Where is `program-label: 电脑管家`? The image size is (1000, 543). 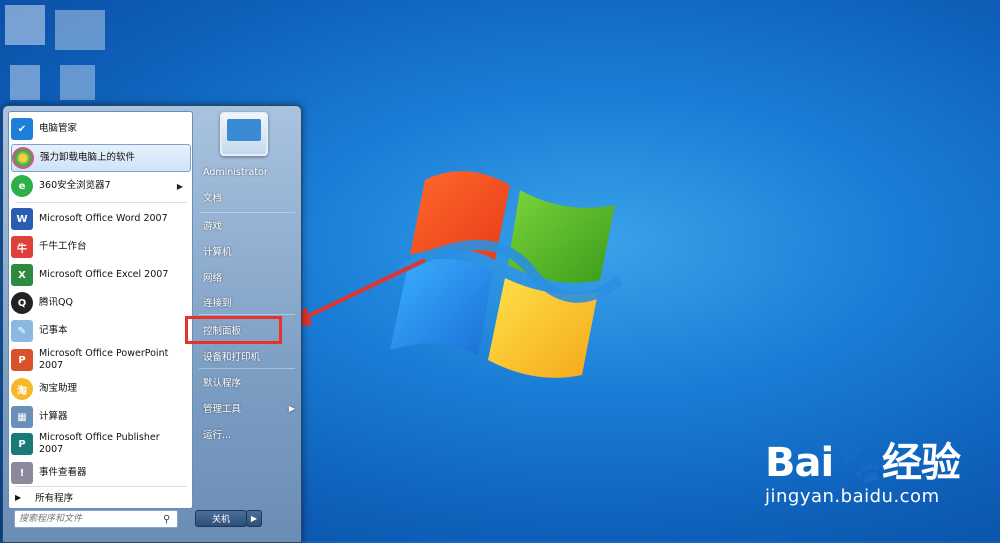
program-label: 电脑管家 is located at coordinates (58, 128).